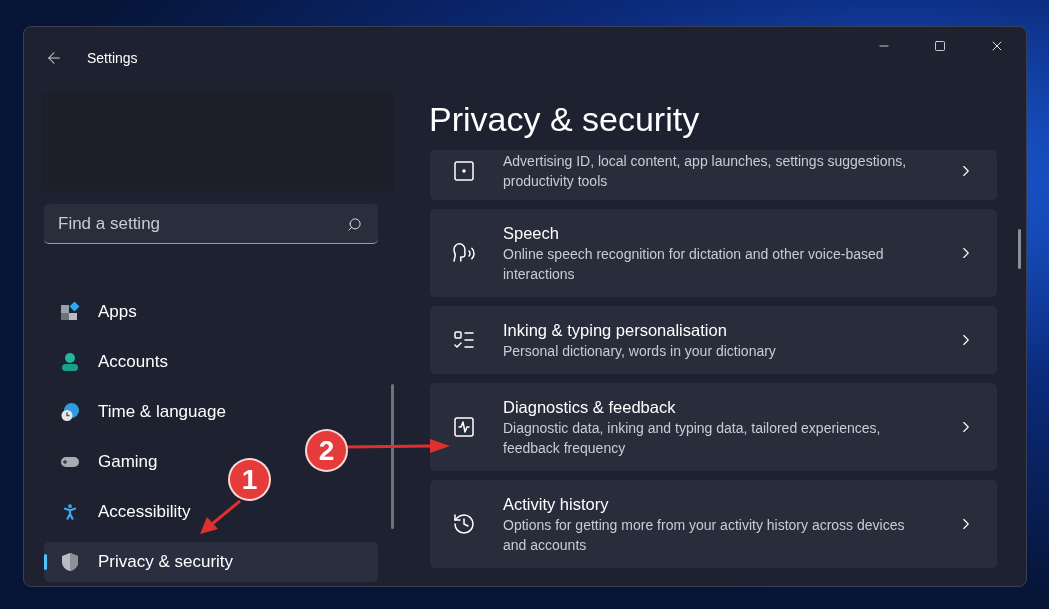 The image size is (1049, 609). What do you see at coordinates (940, 46) in the screenshot?
I see `maximize-icon` at bounding box center [940, 46].